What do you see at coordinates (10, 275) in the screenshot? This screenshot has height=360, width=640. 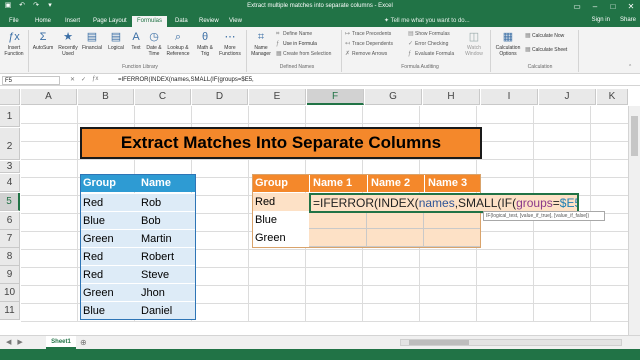 I see `row-header-9: 9` at bounding box center [10, 275].